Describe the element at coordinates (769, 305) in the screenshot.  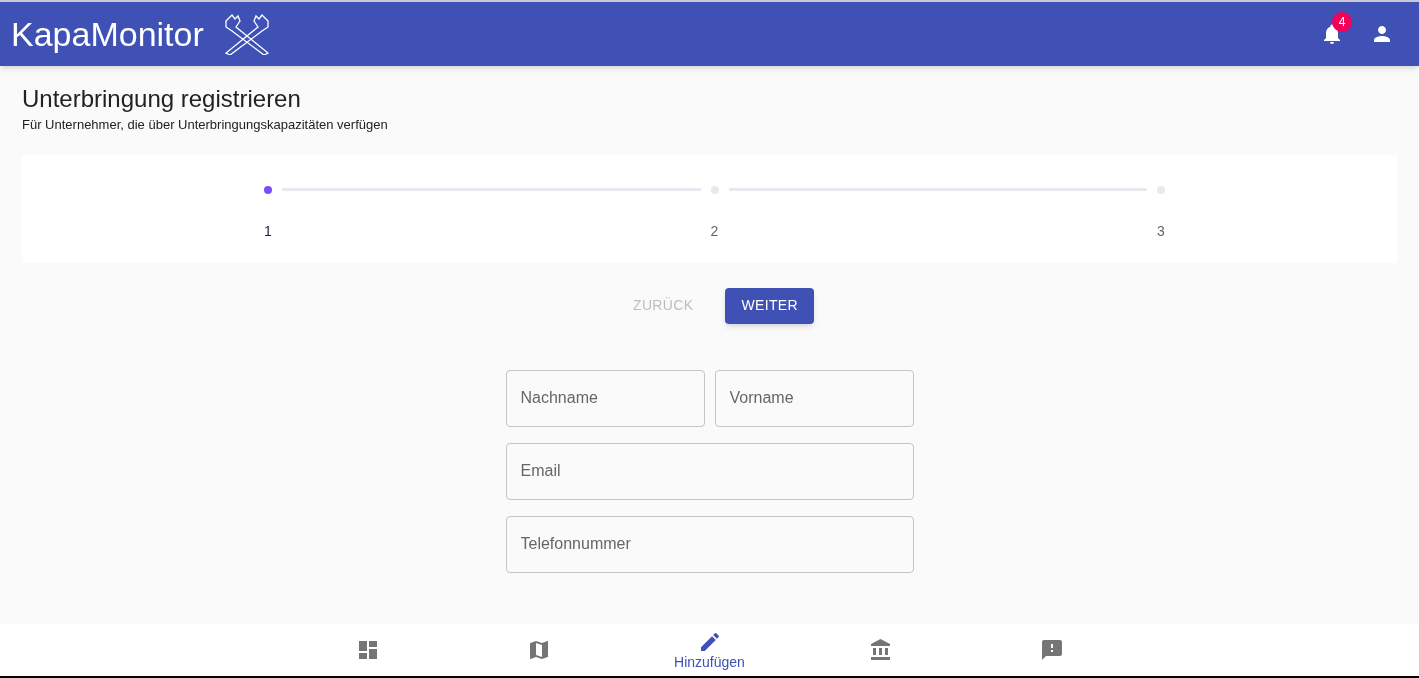
I see `next-button: WEITER` at that location.